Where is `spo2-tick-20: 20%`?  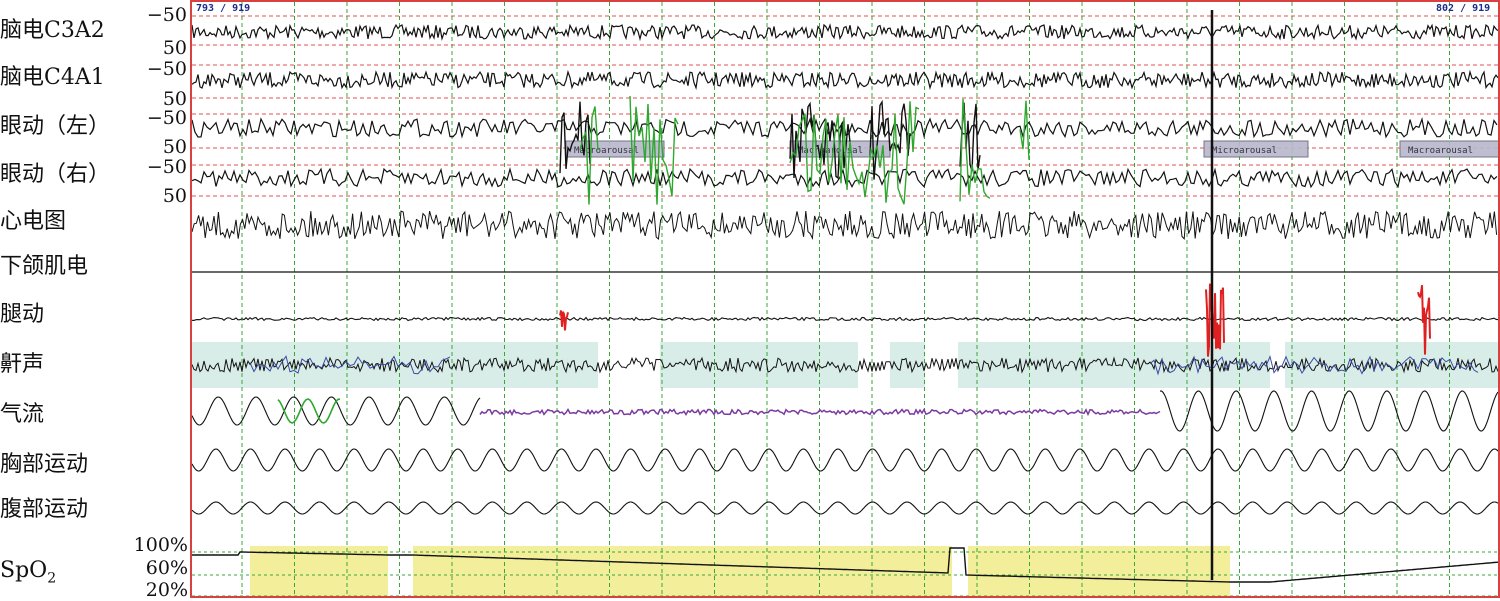 spo2-tick-20: 20% is located at coordinates (166, 590).